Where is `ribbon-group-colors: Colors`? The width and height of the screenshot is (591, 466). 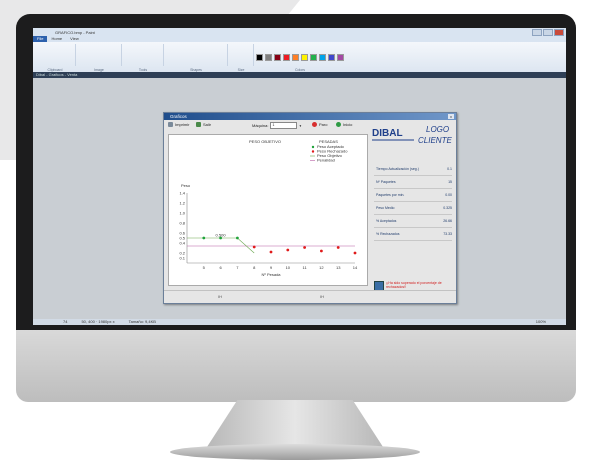
ribbon-group-colors: Colors is located at coordinates (300, 61).